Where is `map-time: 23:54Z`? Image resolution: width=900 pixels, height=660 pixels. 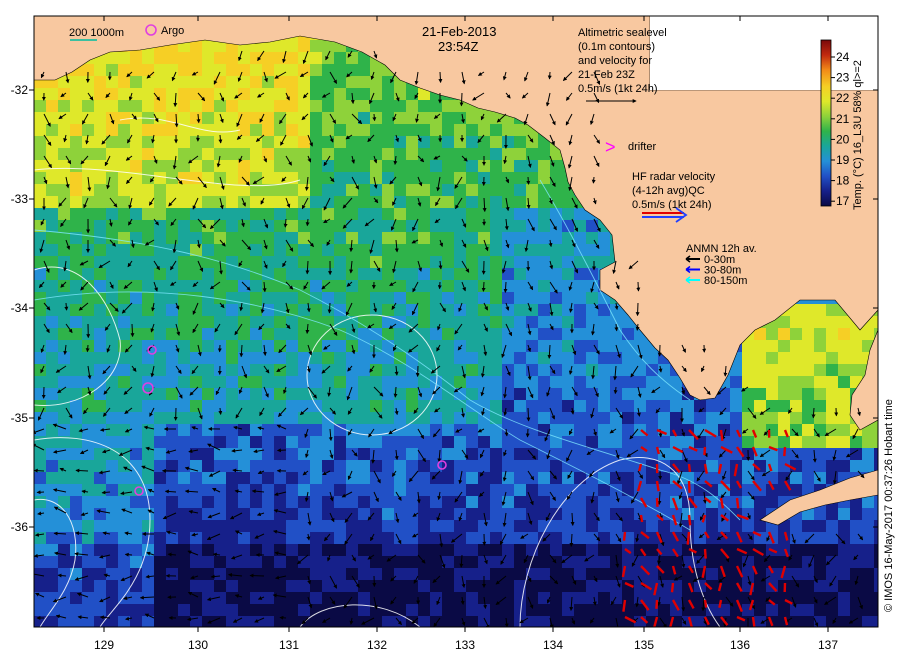 map-time: 23:54Z is located at coordinates (458, 46).